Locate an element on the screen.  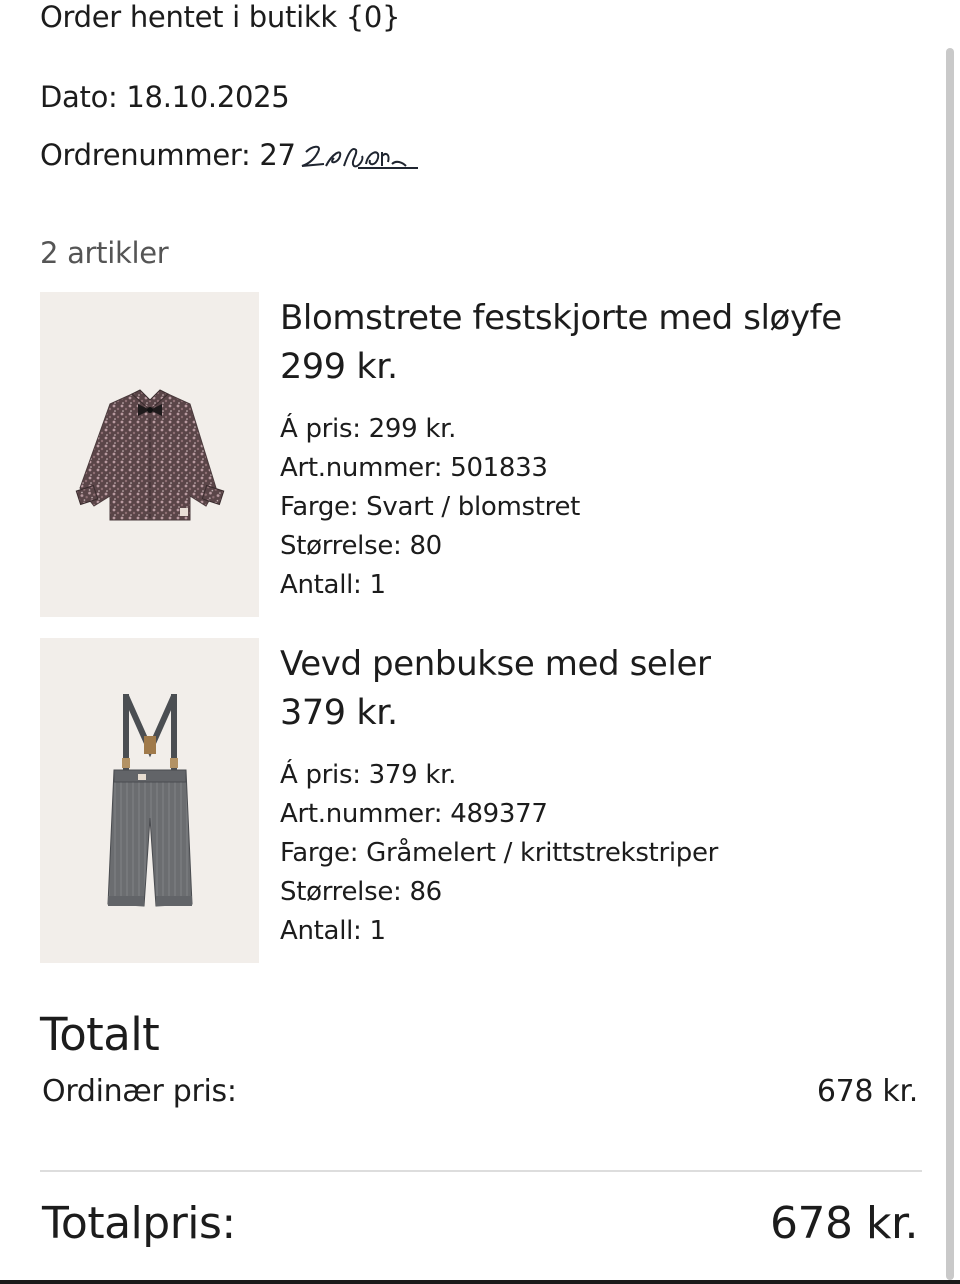
order-date: Dato: 18.10.2025 is located at coordinates (165, 97).